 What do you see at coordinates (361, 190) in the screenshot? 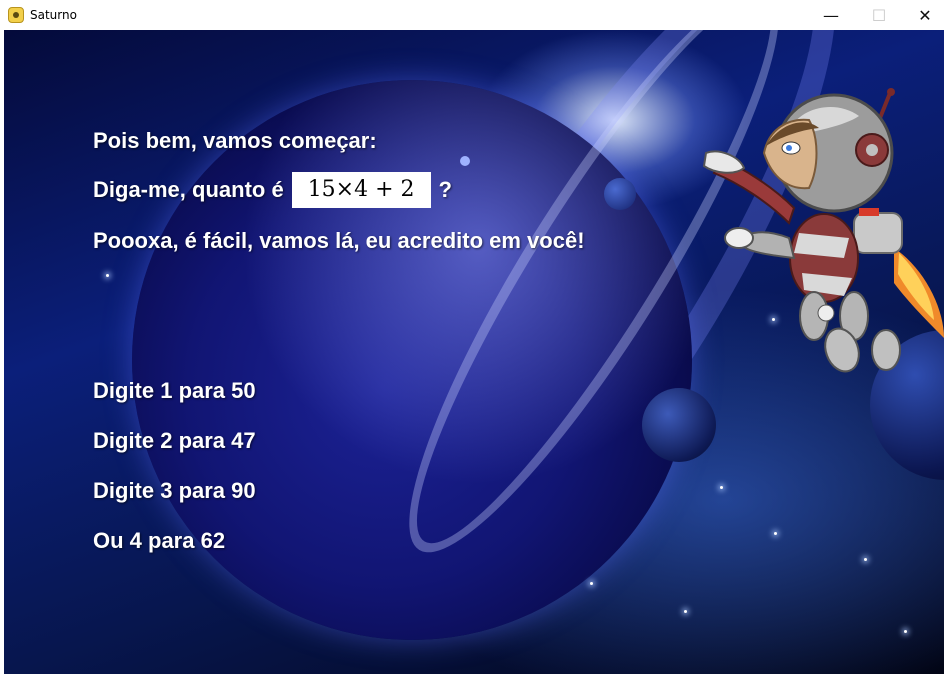
I see `math-expression-box: 15×4 + 2` at bounding box center [361, 190].